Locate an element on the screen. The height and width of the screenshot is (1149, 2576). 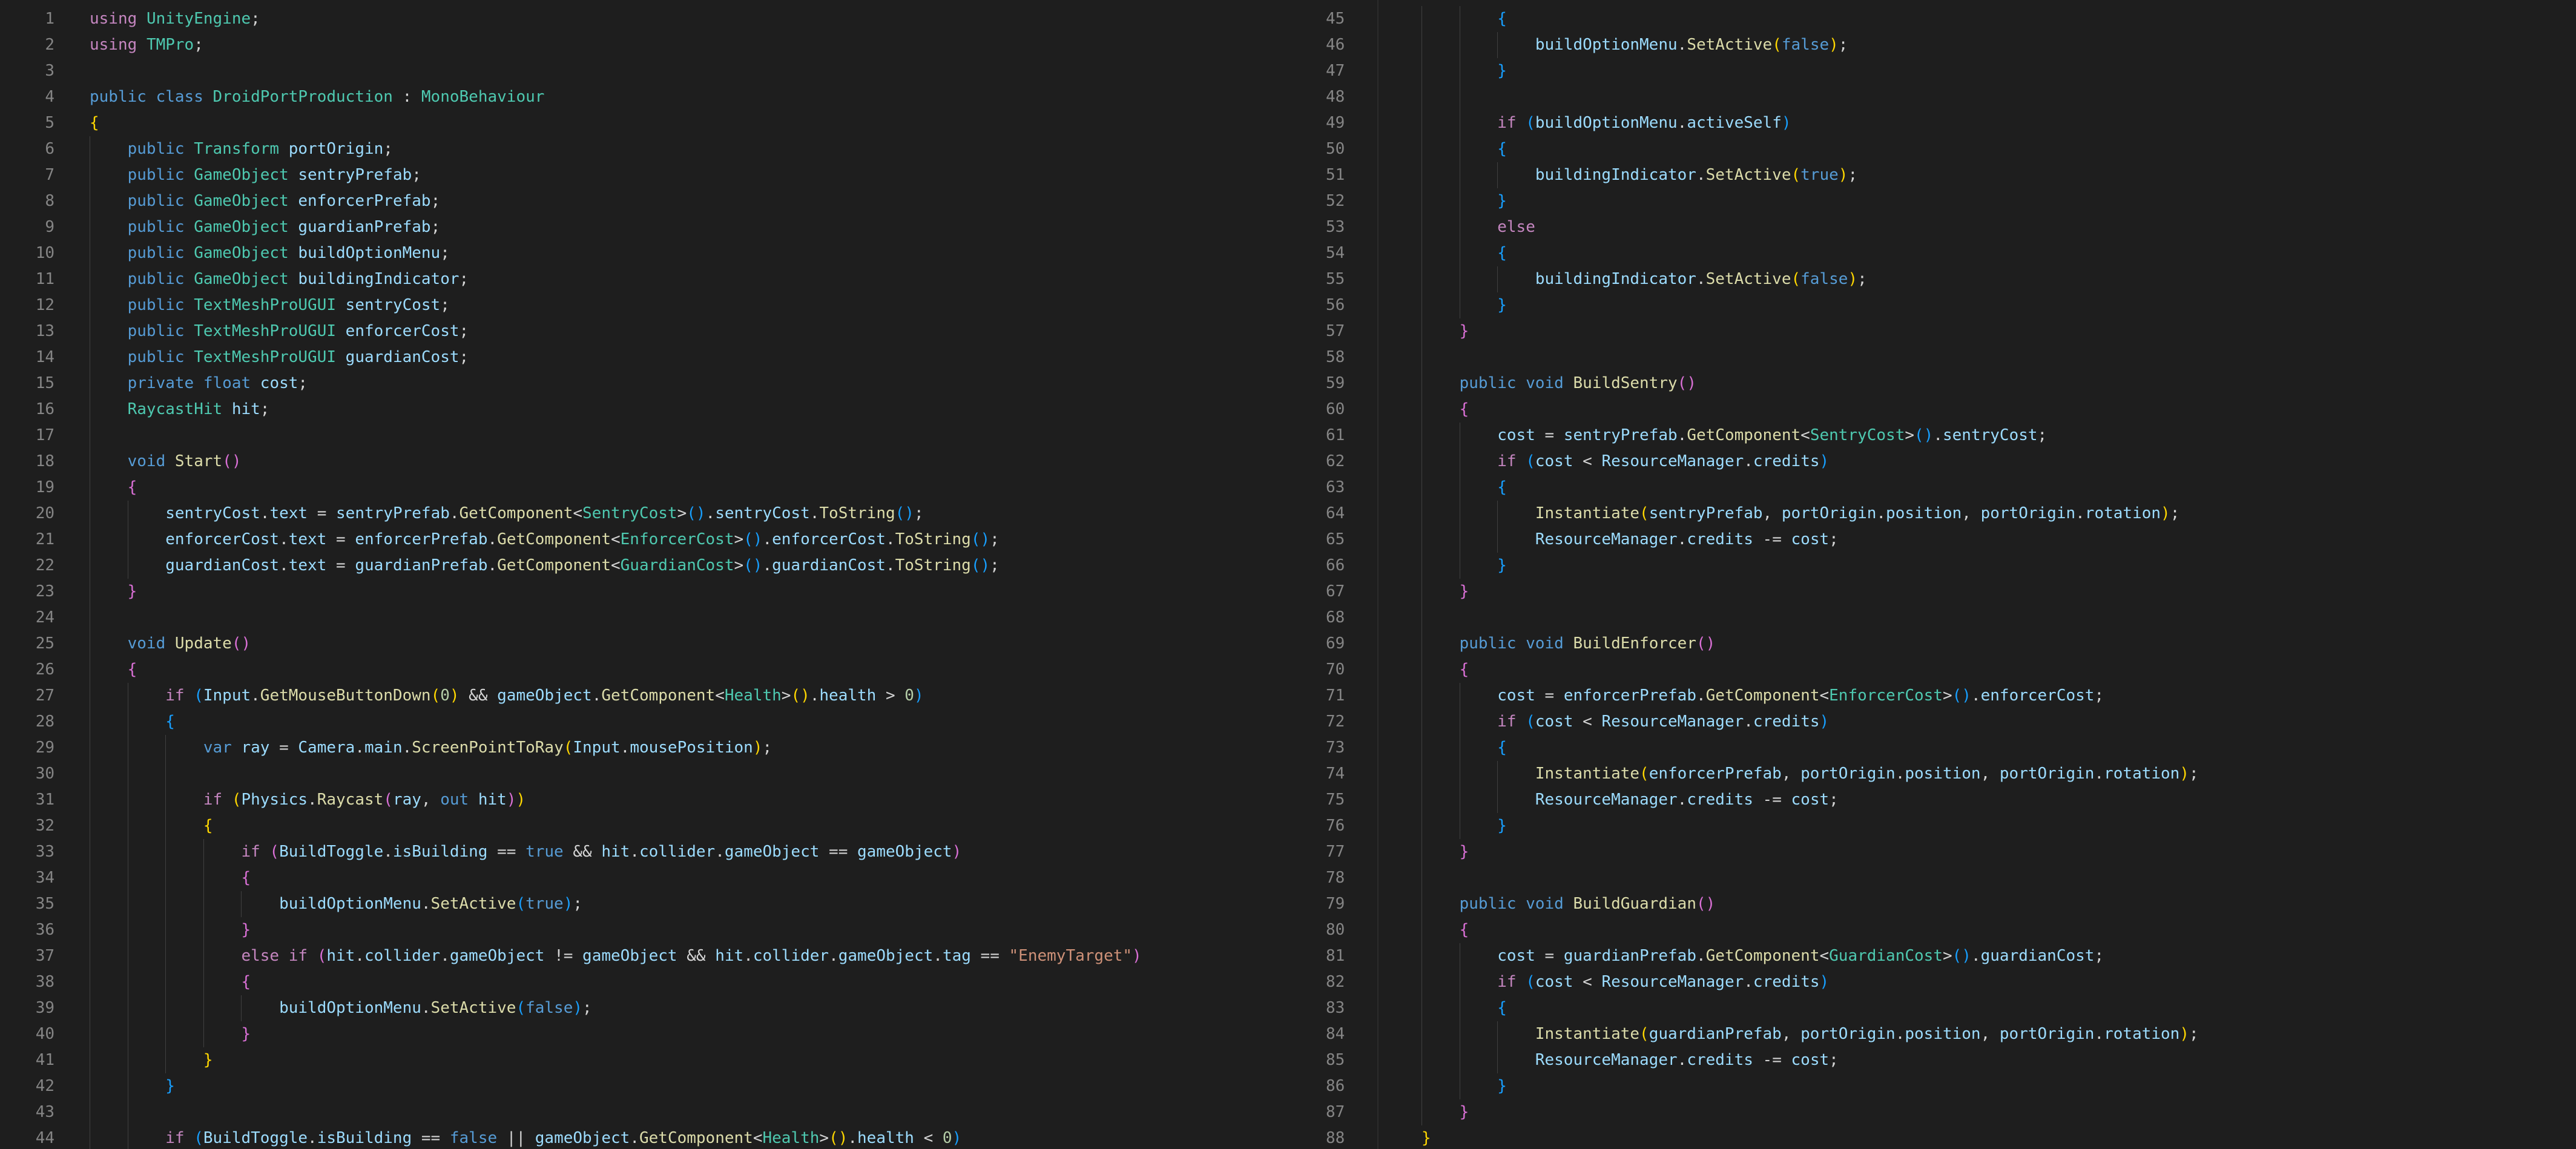
line-number: 64 is located at coordinates (1335, 514).